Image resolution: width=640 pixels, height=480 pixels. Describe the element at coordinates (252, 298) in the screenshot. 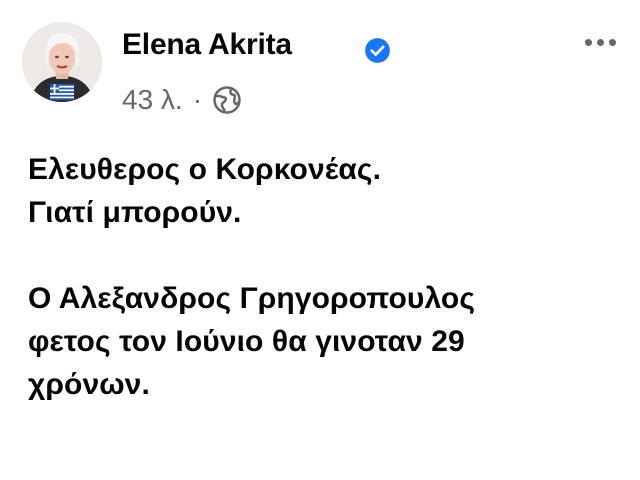

I see `post-line: Ο Αλεξανδρος Γρηγοροπουλος` at that location.